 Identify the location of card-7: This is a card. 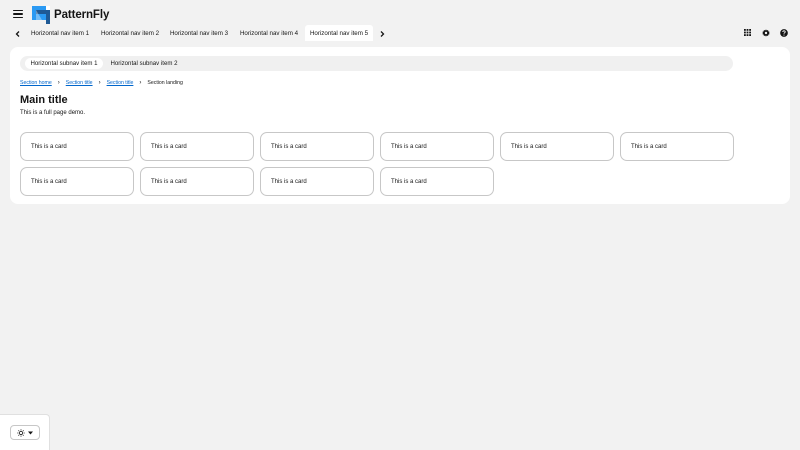
(77, 181).